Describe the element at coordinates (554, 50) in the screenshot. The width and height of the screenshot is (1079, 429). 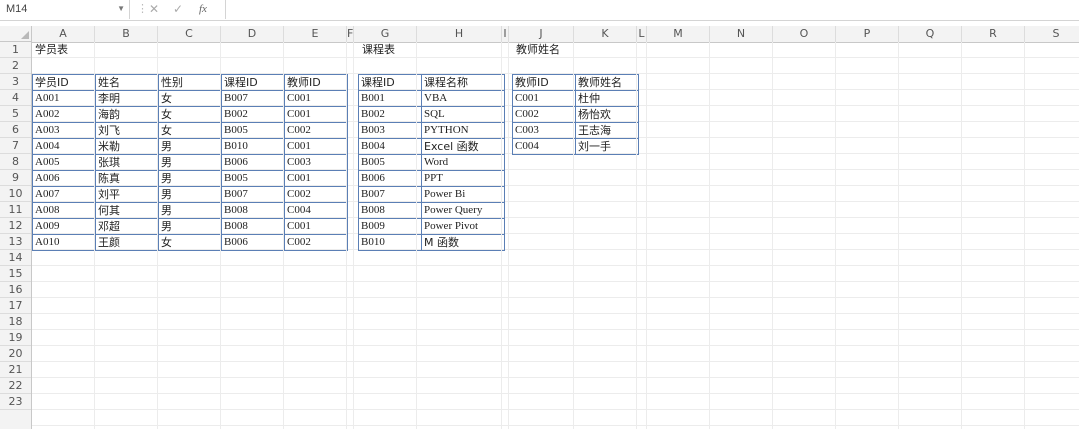
I see `title-teachers: 教师姓名` at that location.